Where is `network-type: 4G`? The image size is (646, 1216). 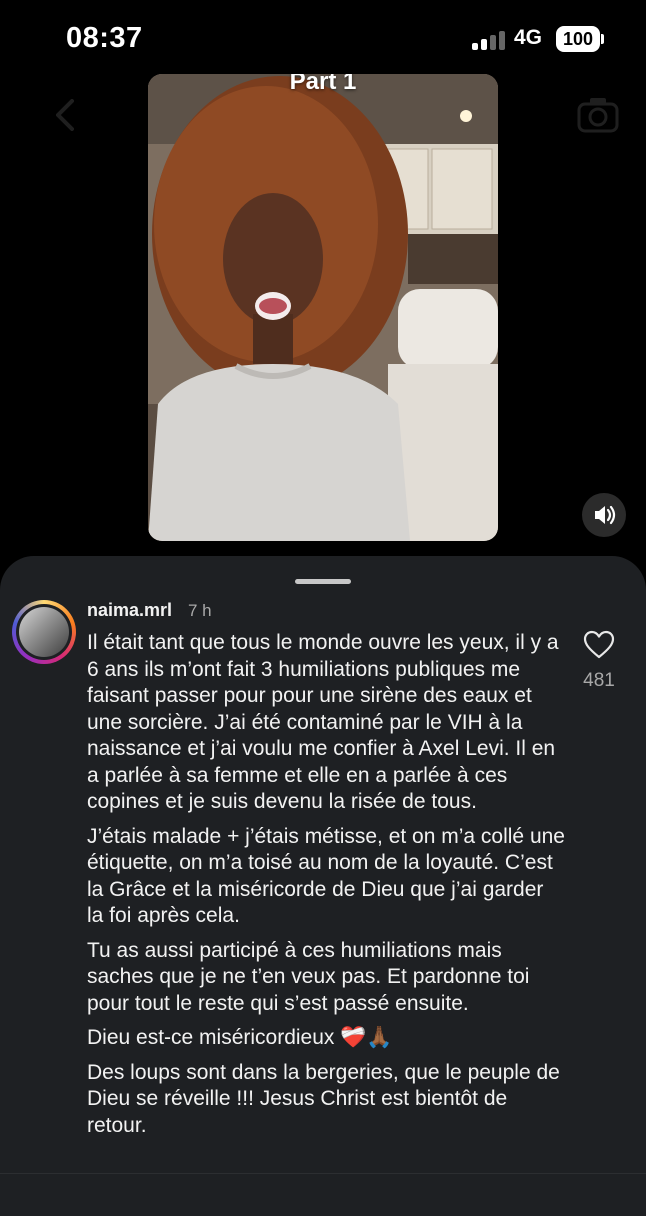 network-type: 4G is located at coordinates (528, 37).